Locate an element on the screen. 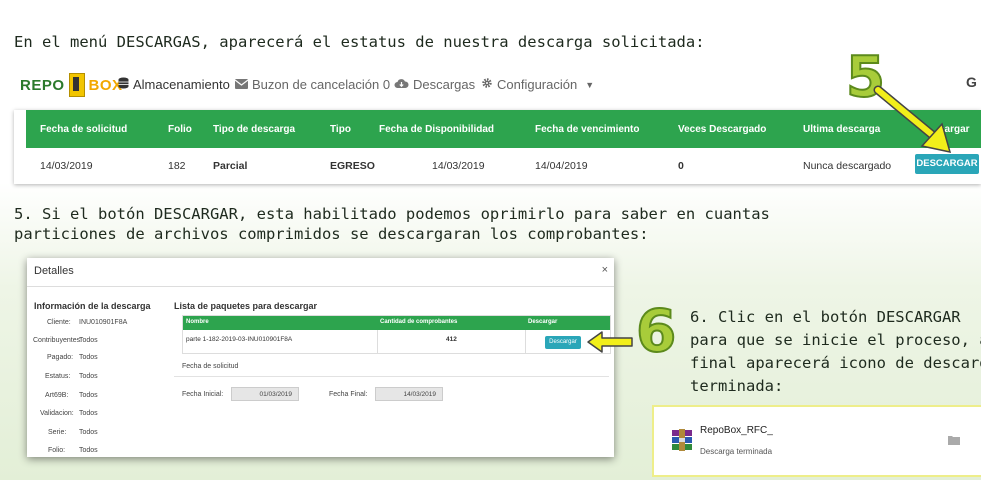 This screenshot has height=480, width=981. col-nombre: Nombre is located at coordinates (197, 322).